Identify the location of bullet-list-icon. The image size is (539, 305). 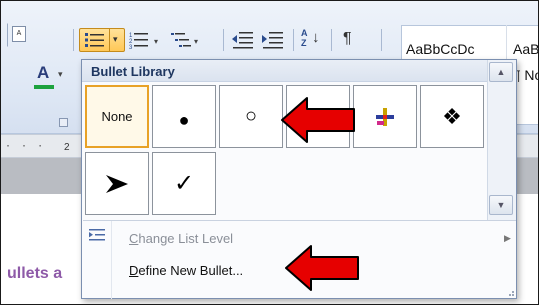
(94, 40).